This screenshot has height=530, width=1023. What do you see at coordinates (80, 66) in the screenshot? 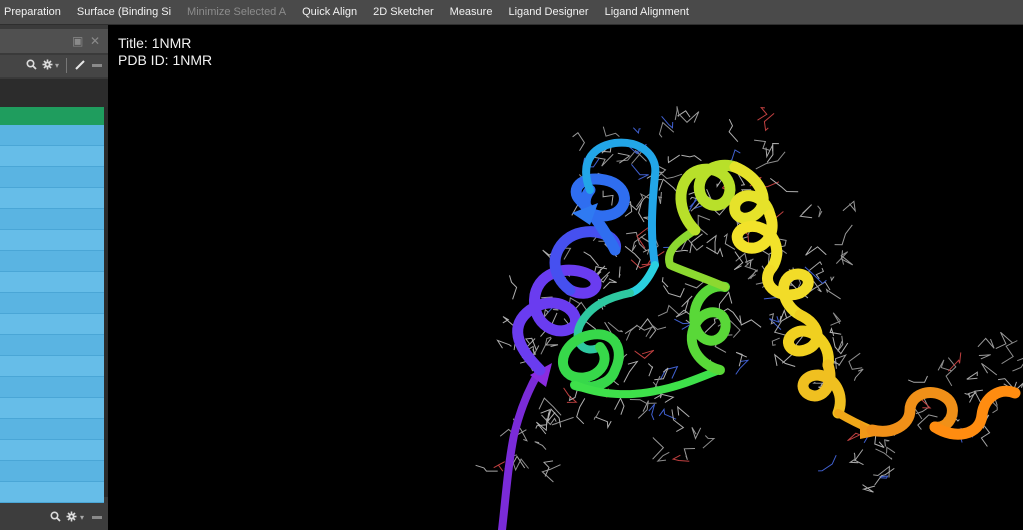
I see `pencil-icon` at bounding box center [80, 66].